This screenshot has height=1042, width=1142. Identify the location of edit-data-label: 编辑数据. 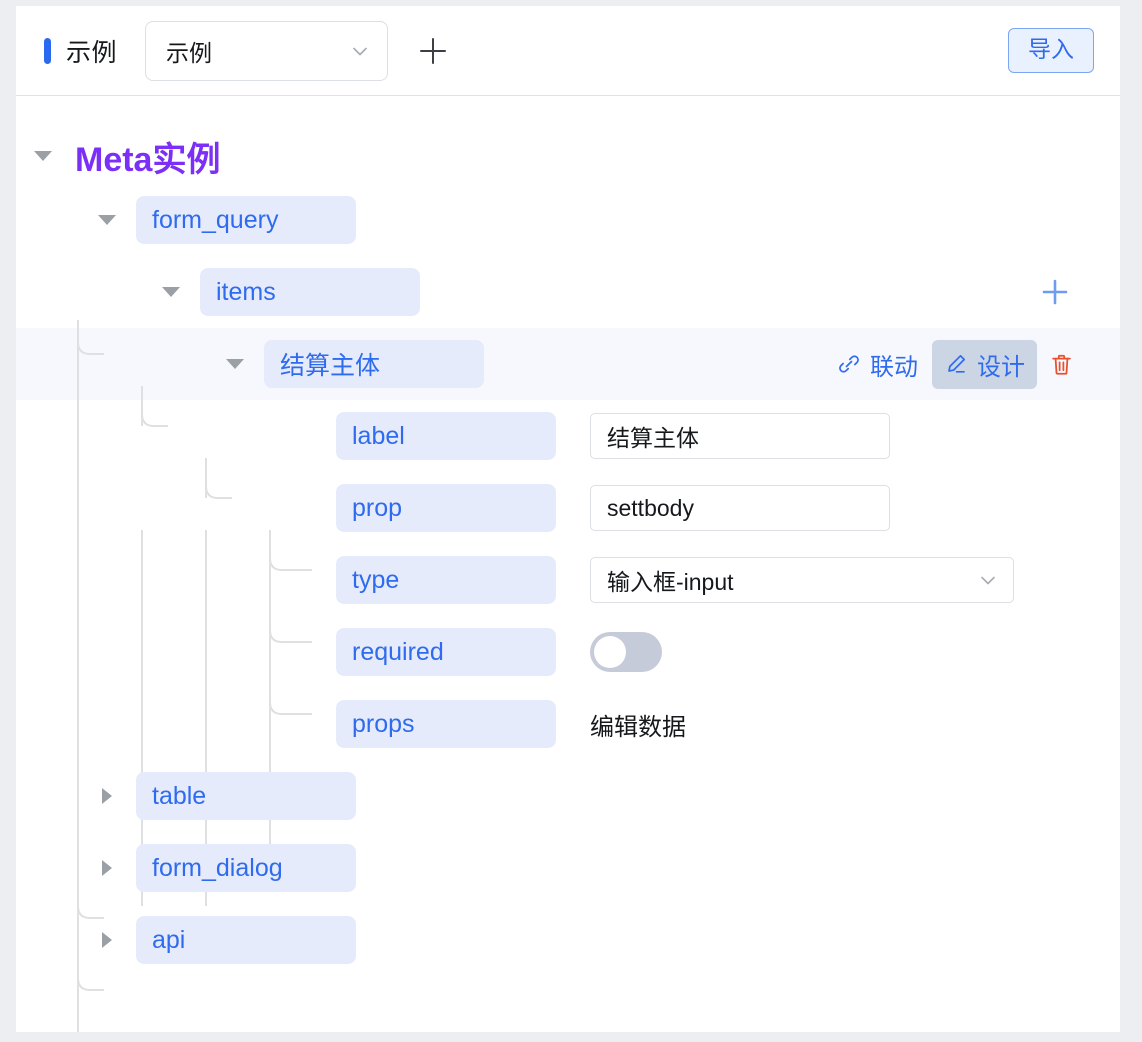
(638, 724).